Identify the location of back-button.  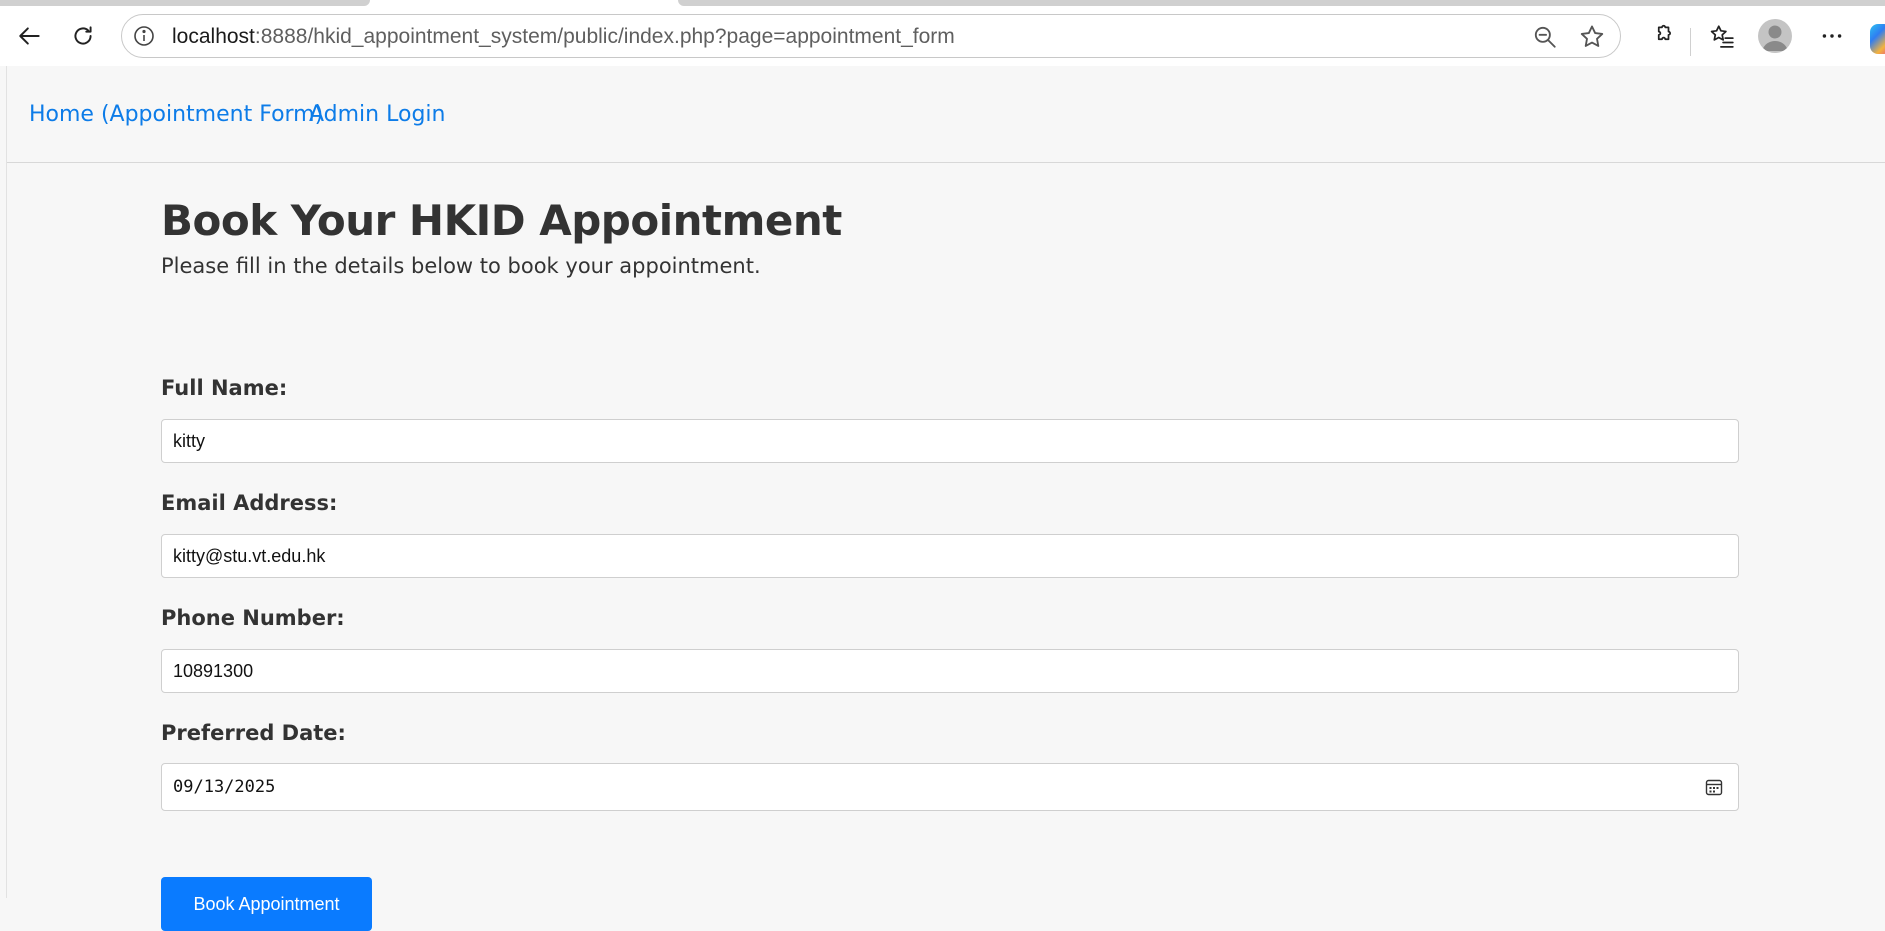
(30, 36).